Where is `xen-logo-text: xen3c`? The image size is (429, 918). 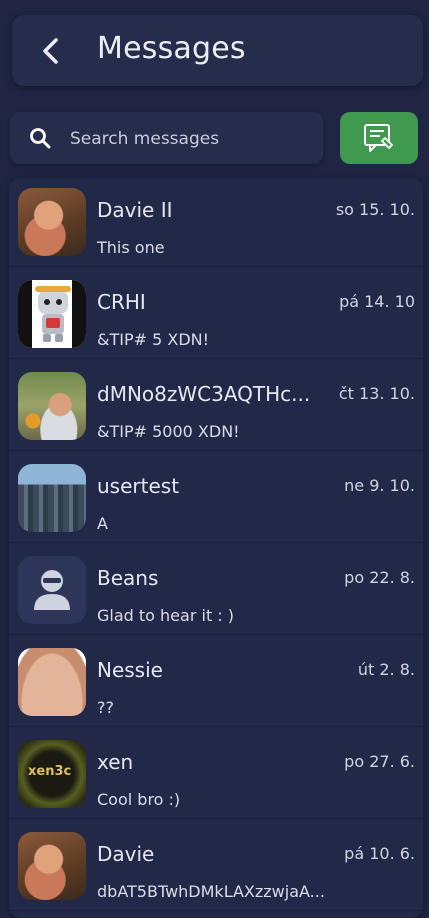 xen-logo-text: xen3c is located at coordinates (50, 771).